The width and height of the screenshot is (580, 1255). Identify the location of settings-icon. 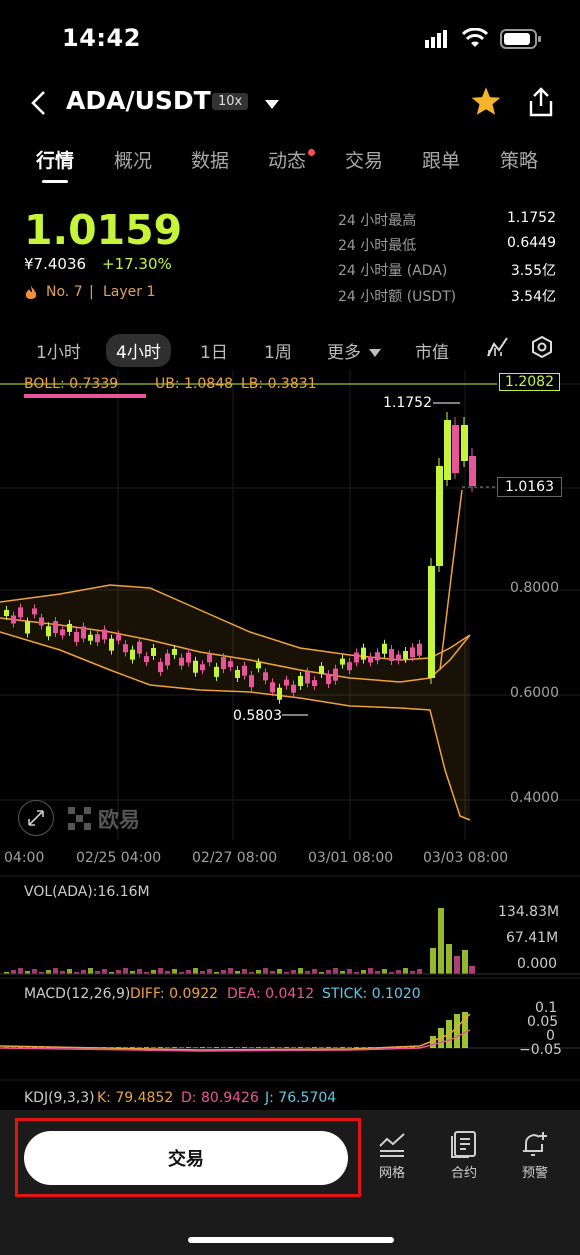
(542, 349).